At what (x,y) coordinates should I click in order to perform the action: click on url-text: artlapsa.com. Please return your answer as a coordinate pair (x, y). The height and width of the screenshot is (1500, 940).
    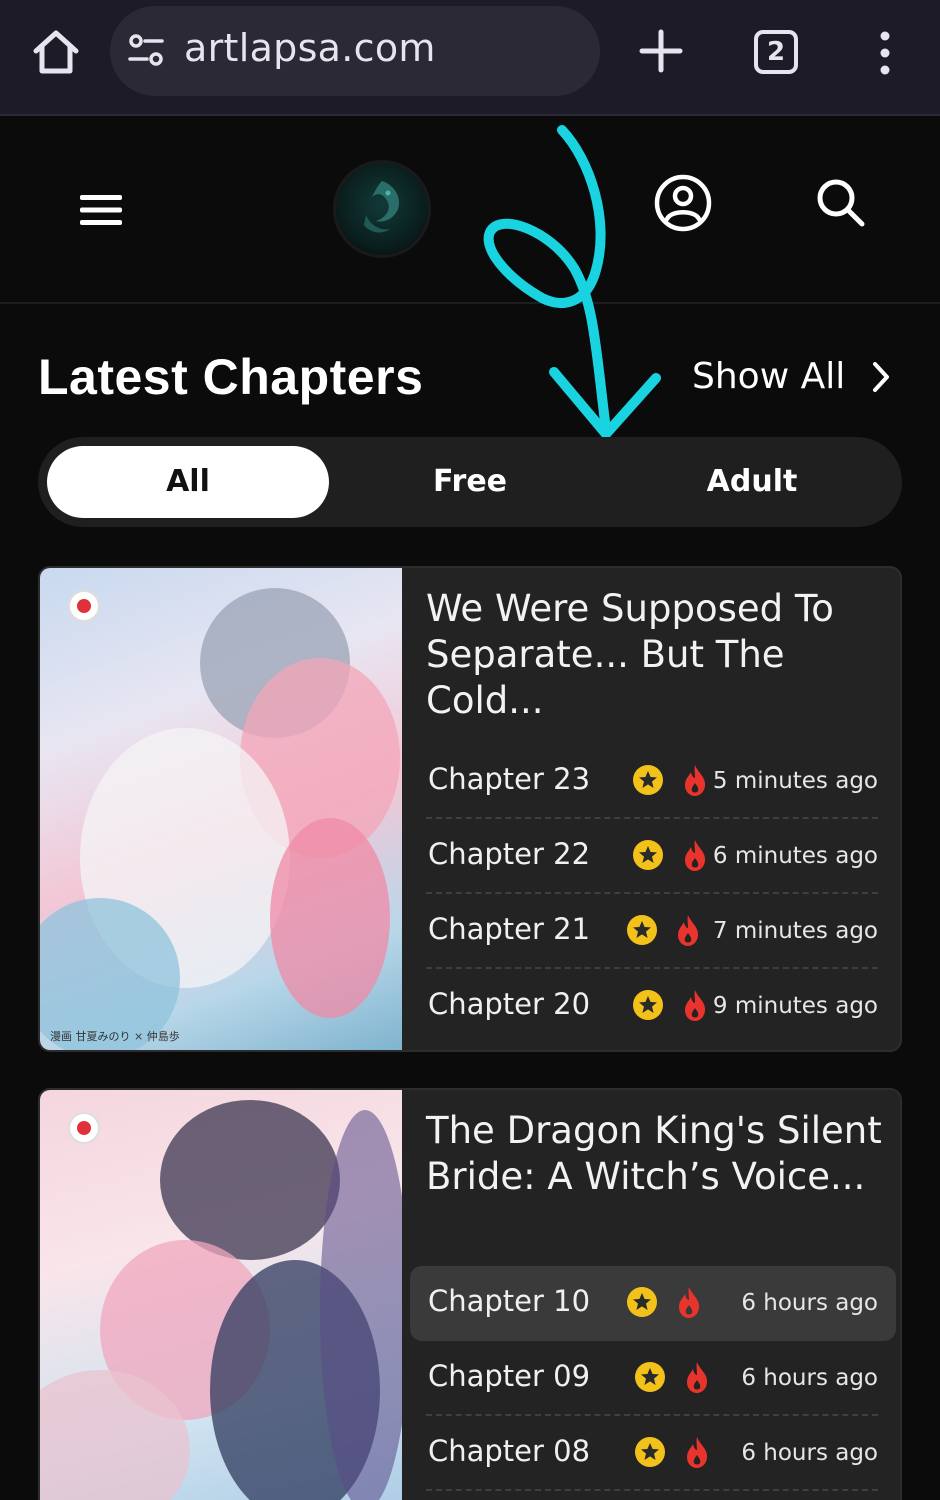
    Looking at the image, I should click on (310, 48).